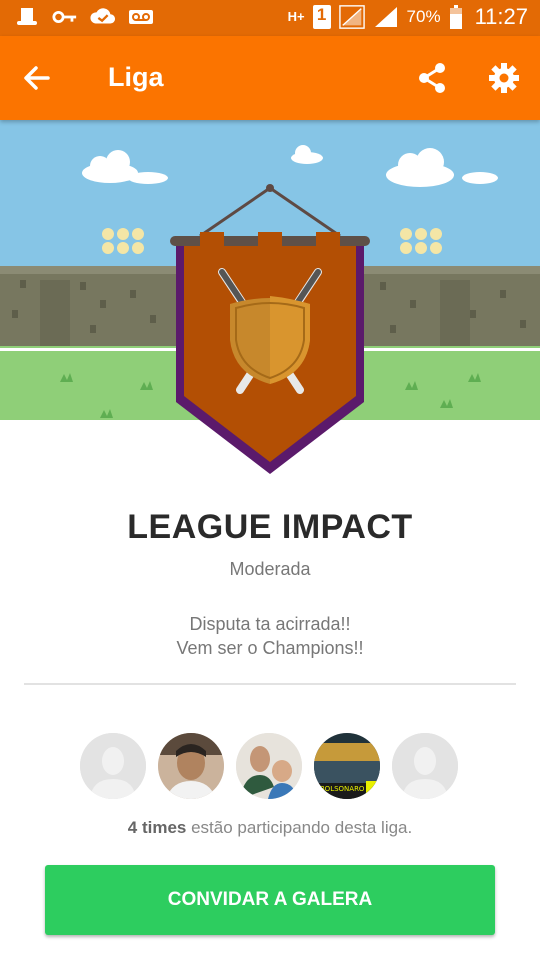  I want to click on hat-icon, so click(27, 17).